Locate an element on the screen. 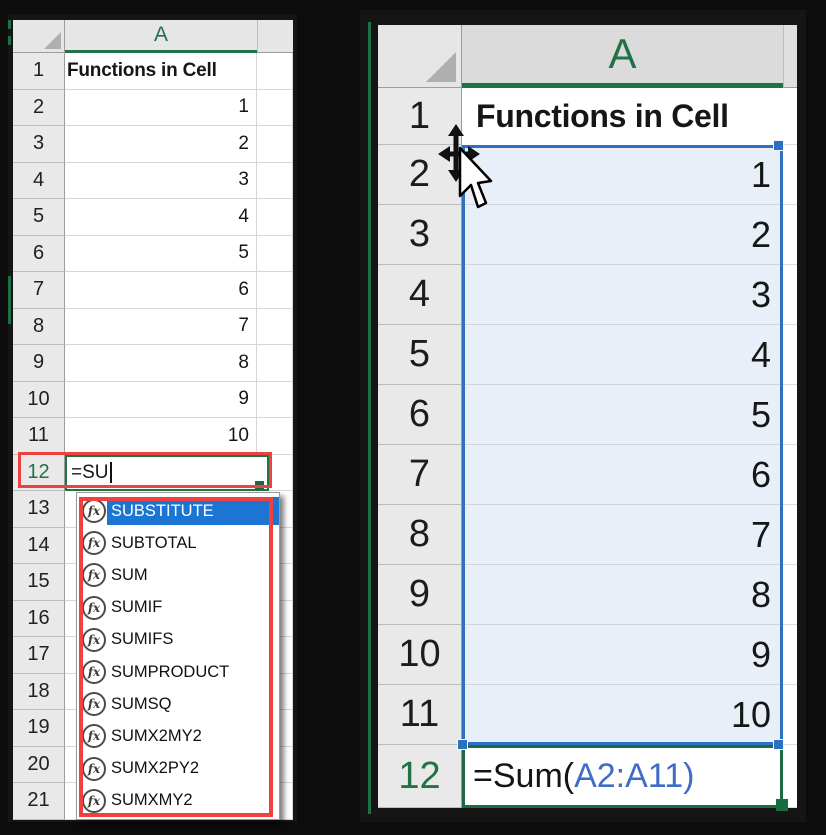  autocomplete-item-label: SUMIFS is located at coordinates (142, 639).